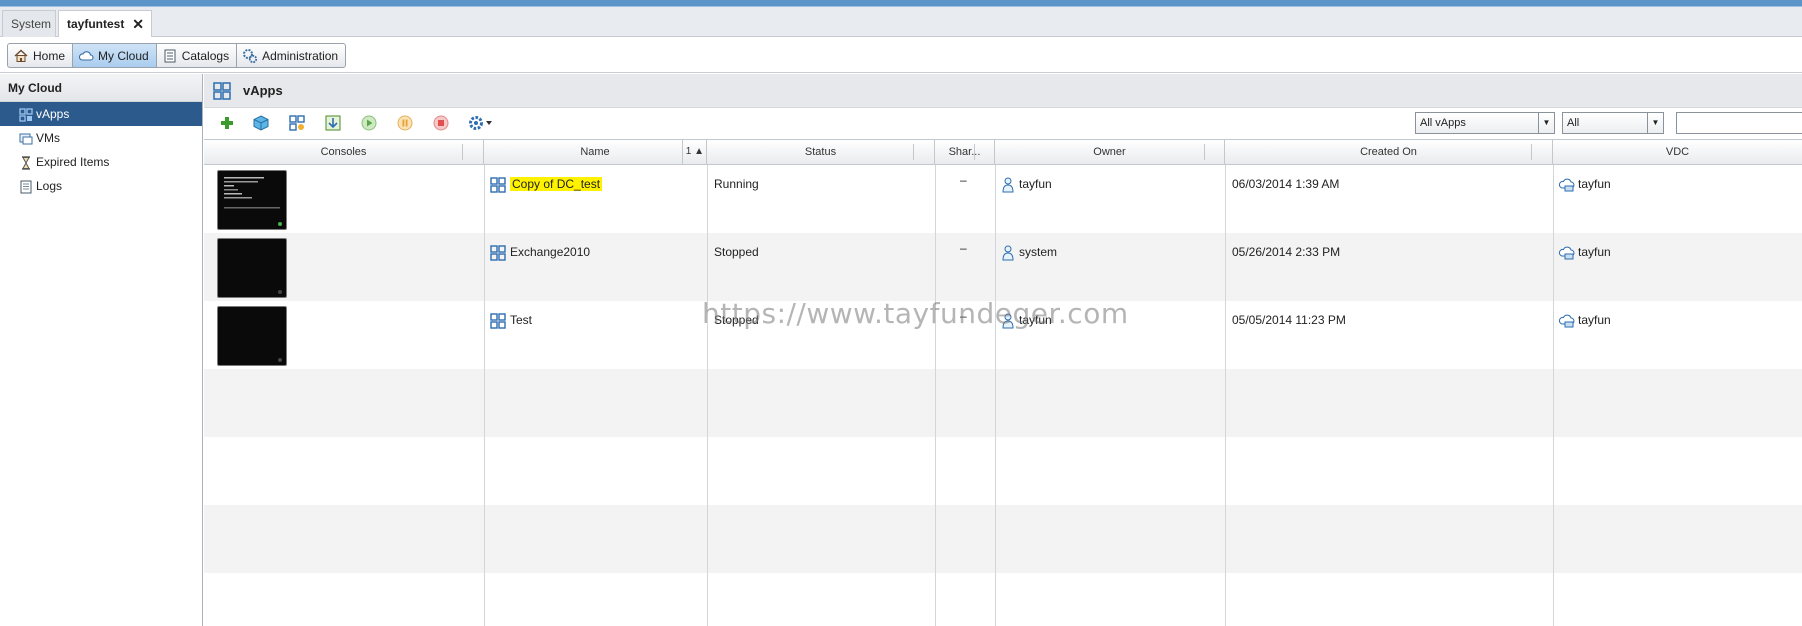 The image size is (1802, 626). I want to click on close-tab-icon: ✕, so click(138, 24).